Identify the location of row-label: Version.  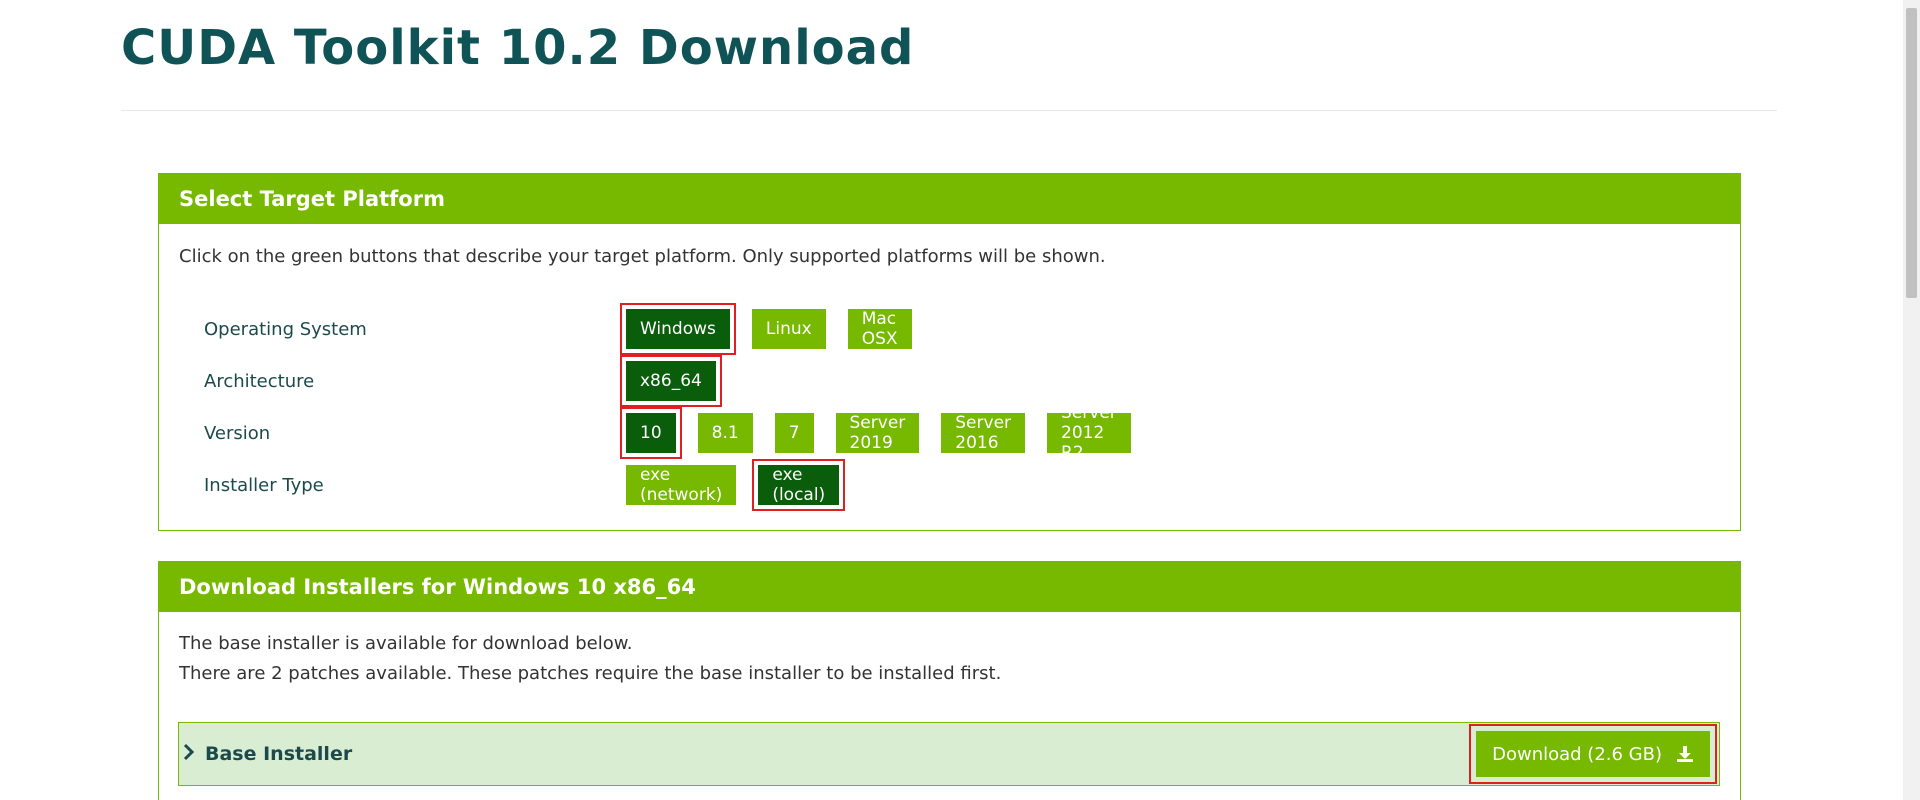
(237, 433).